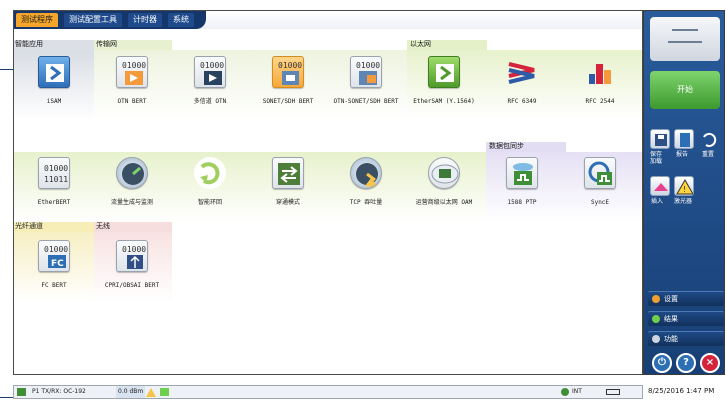 The image size is (727, 404). What do you see at coordinates (685, 90) in the screenshot?
I see `start-button: 开始` at bounding box center [685, 90].